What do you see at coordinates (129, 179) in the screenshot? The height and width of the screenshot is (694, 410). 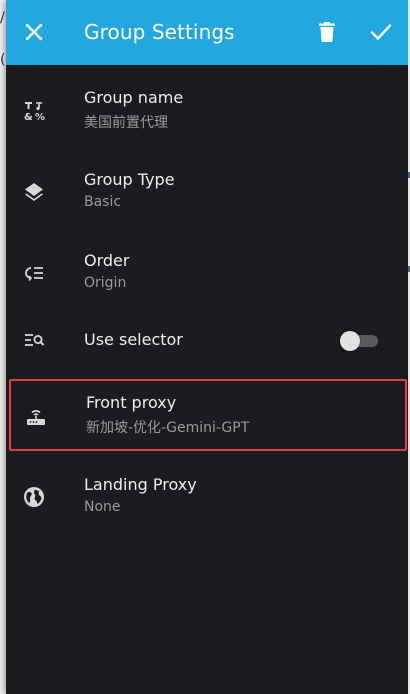 I see `group-type-label: Group Type` at bounding box center [129, 179].